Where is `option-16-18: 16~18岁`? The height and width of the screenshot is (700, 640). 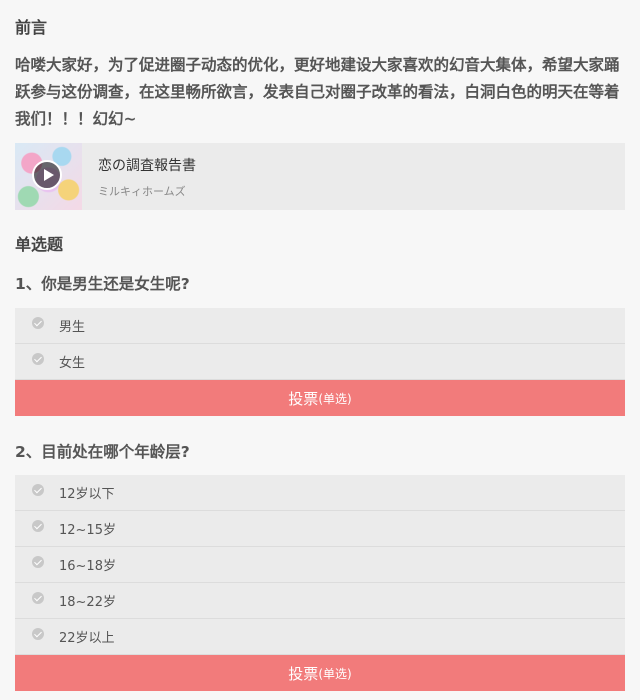
option-16-18: 16~18岁 is located at coordinates (320, 565).